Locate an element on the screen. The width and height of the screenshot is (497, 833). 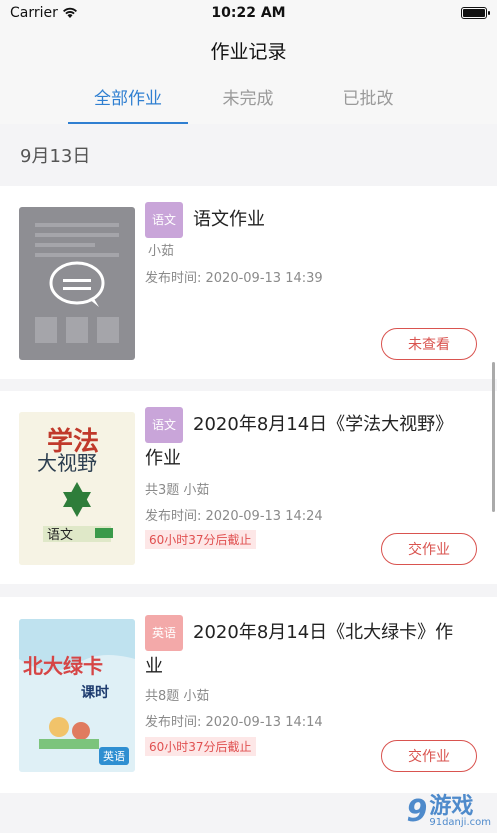
cover-subtitle-text: 课时 is located at coordinates (95, 692).